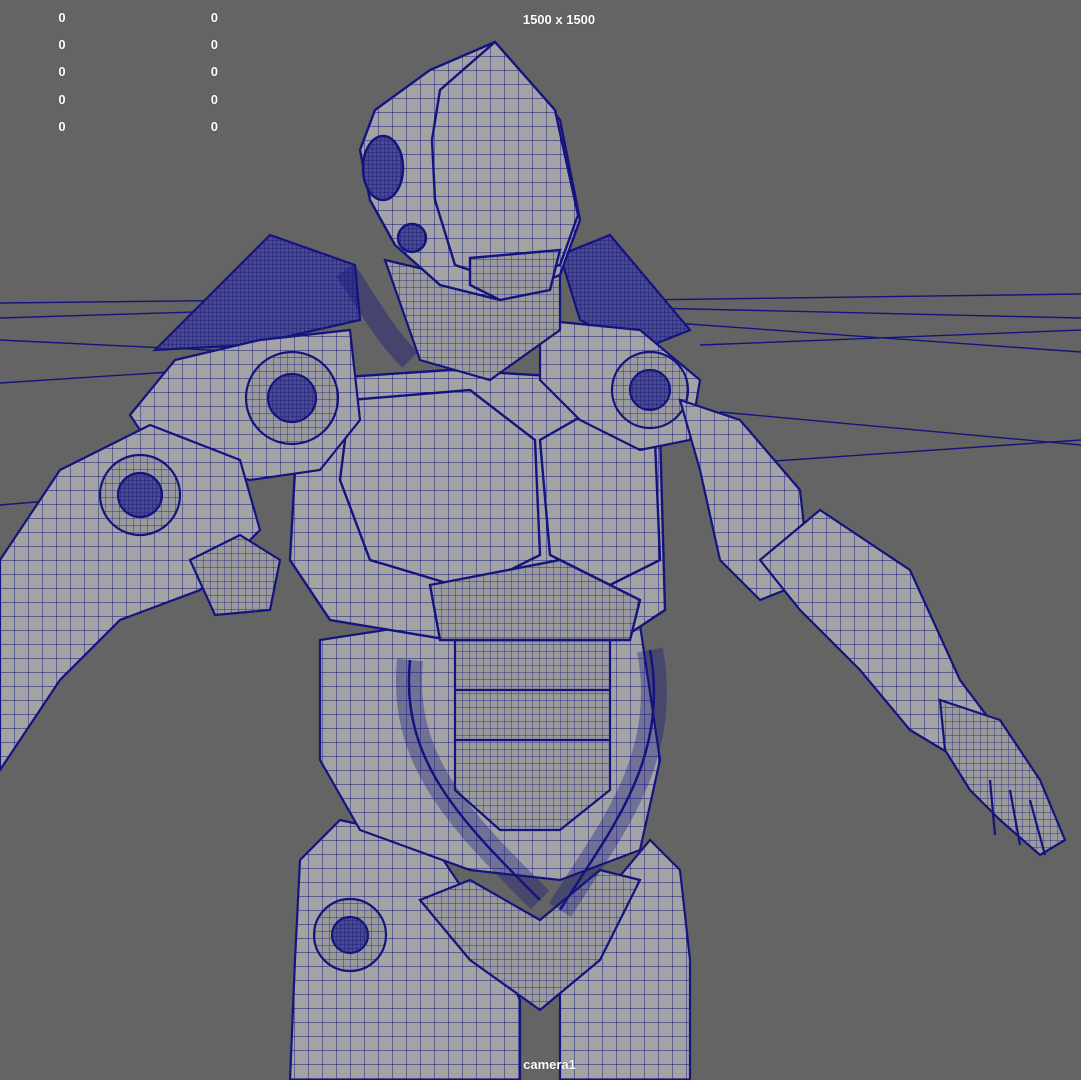  Describe the element at coordinates (141, 597) in the screenshot. I see `left-arm` at that location.